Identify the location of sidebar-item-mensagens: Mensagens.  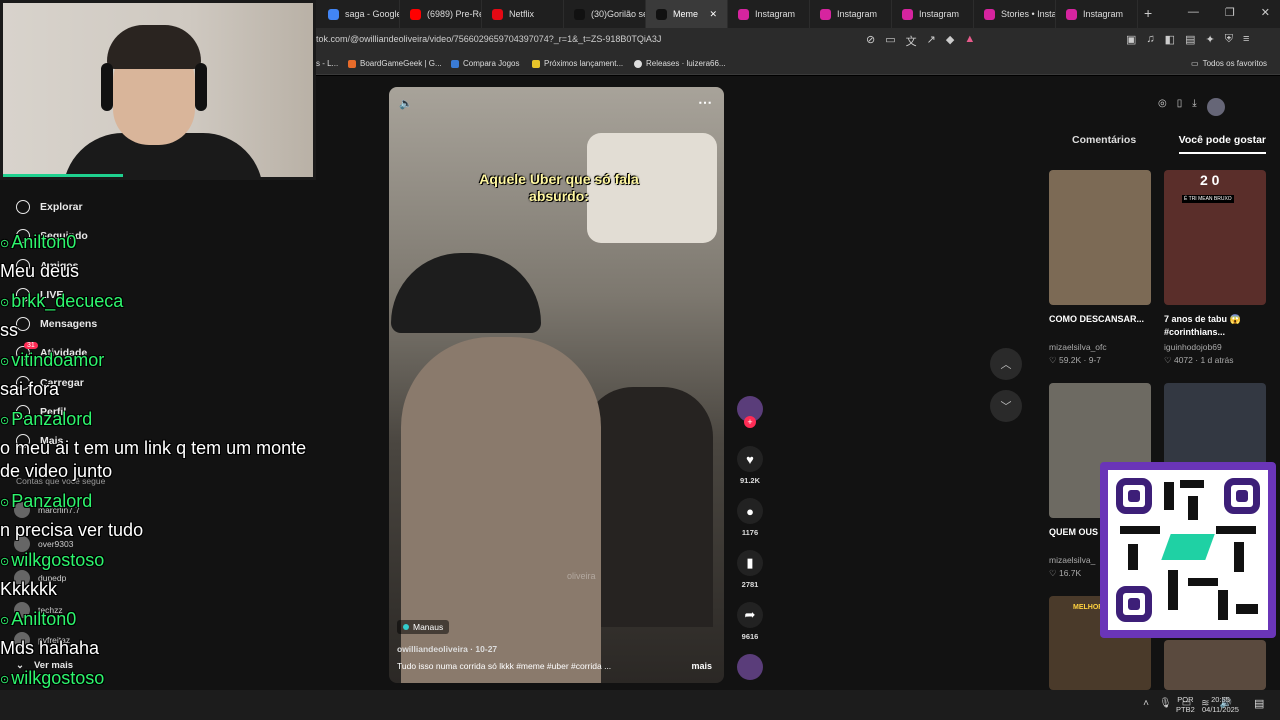
(56, 324).